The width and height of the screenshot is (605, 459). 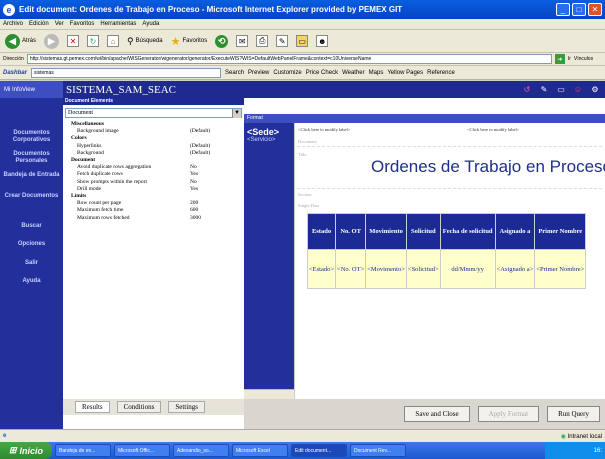 What do you see at coordinates (153, 113) in the screenshot?
I see `element-select: Document ▼` at bounding box center [153, 113].